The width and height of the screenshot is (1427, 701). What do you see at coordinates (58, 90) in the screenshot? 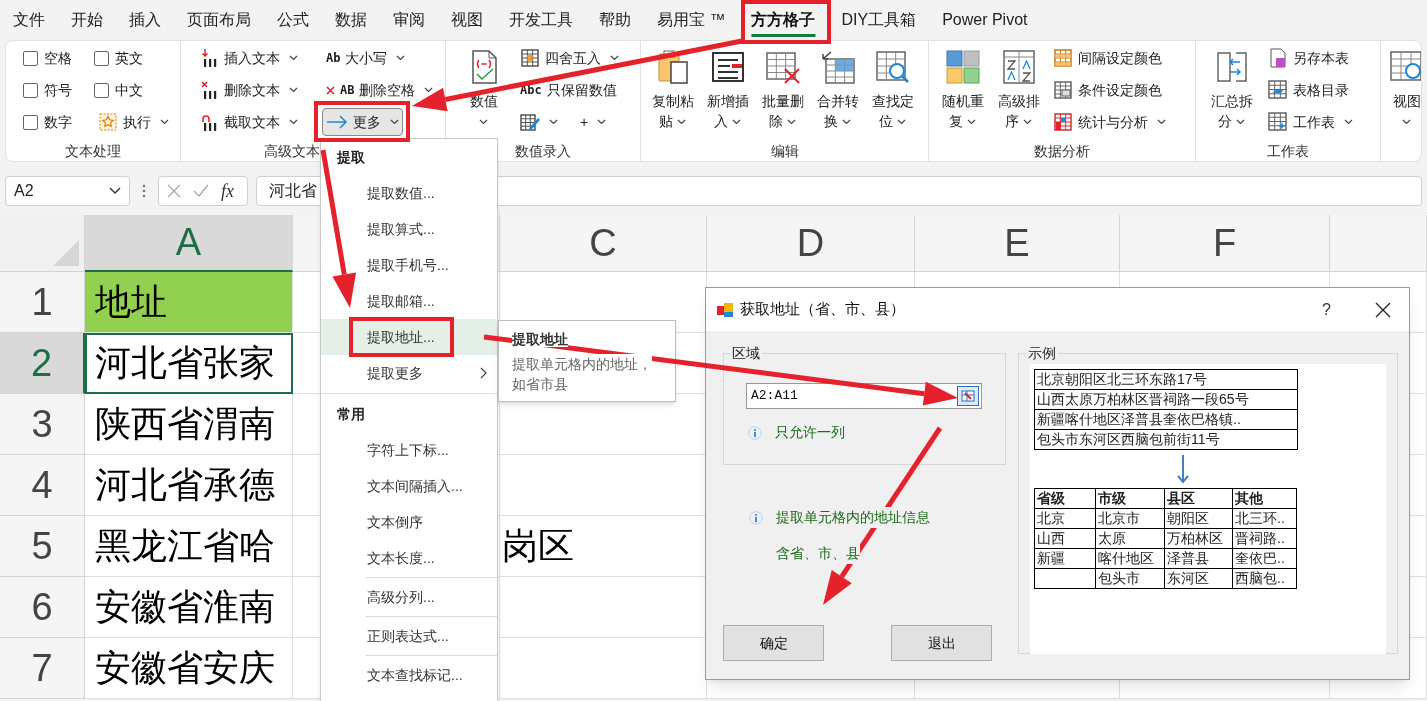
I see `checkbox-label: 符号` at bounding box center [58, 90].